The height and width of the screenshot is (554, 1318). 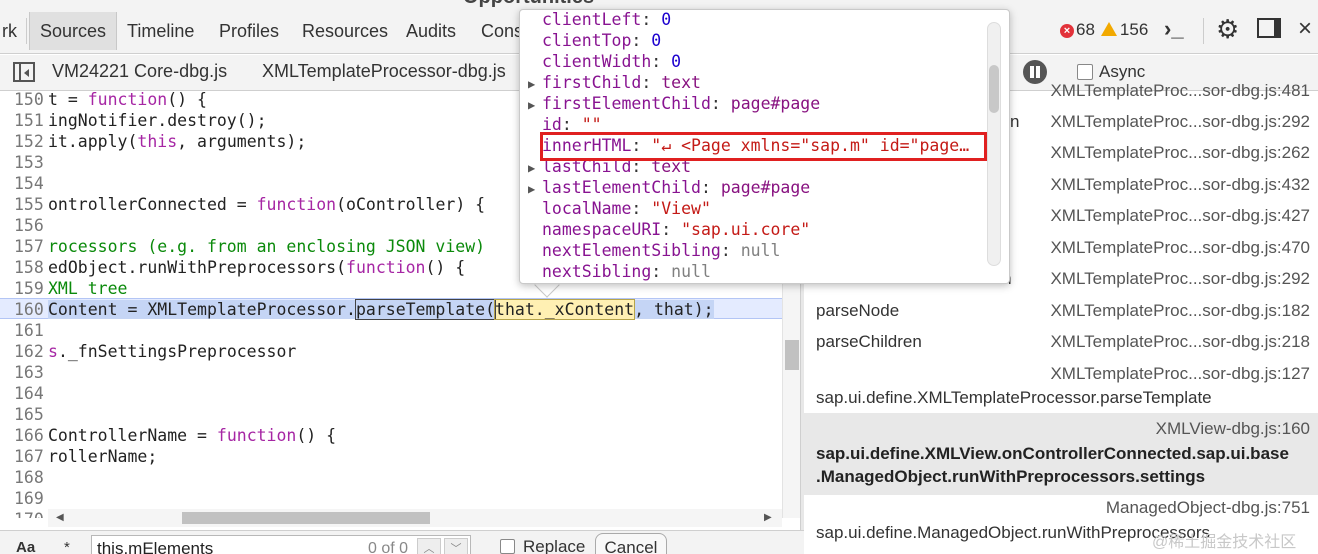 What do you see at coordinates (29, 477) in the screenshot?
I see `code-line: 168` at bounding box center [29, 477].